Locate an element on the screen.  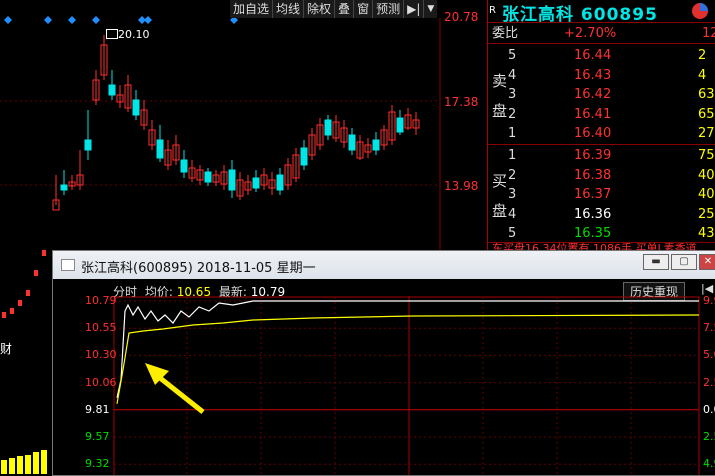
sell-level-row: 2 16.41 65 is located at coordinates (611, 114).